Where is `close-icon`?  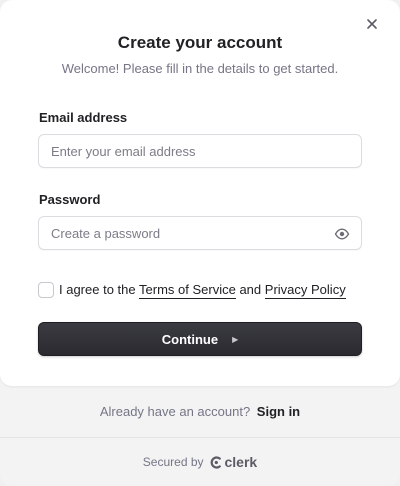
close-icon is located at coordinates (372, 26).